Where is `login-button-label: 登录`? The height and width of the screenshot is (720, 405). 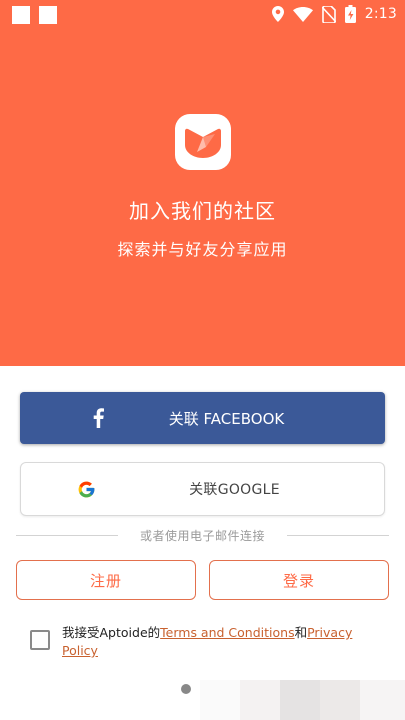
login-button-label: 登录 is located at coordinates (298, 580).